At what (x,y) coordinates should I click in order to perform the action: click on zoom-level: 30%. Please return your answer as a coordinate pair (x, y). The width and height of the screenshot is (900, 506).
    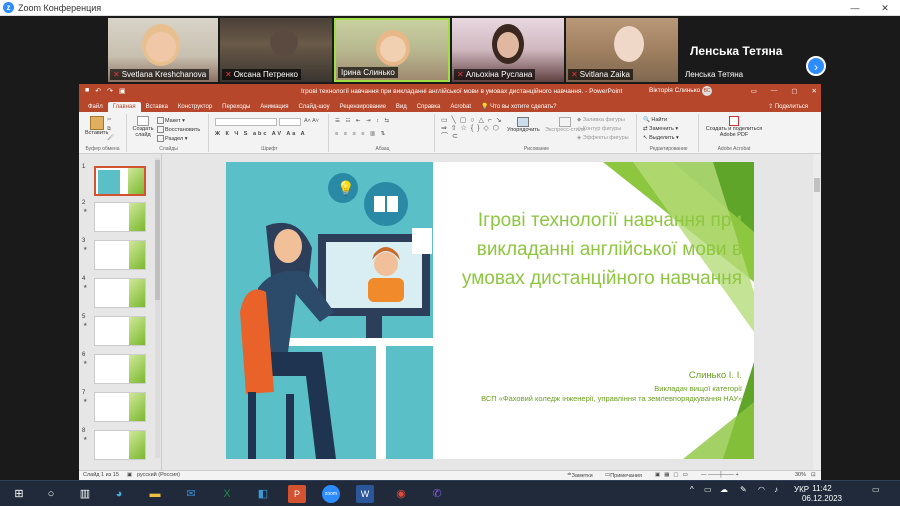
    Looking at the image, I should click on (800, 475).